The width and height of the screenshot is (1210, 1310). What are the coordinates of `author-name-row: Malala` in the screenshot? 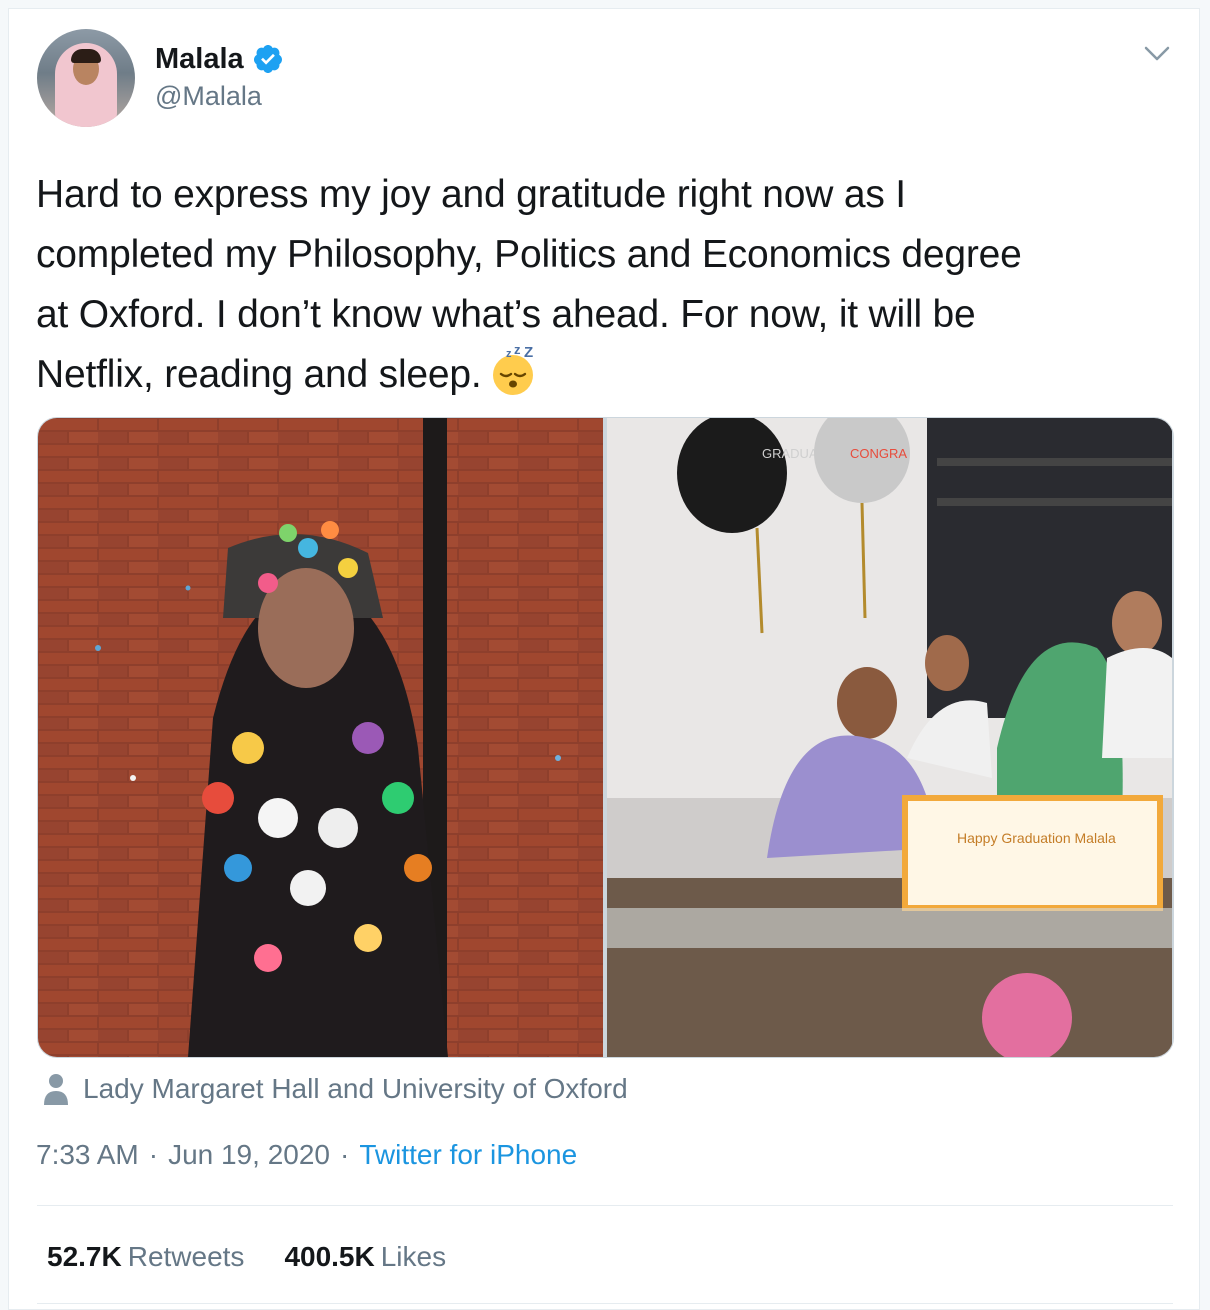 It's located at (219, 59).